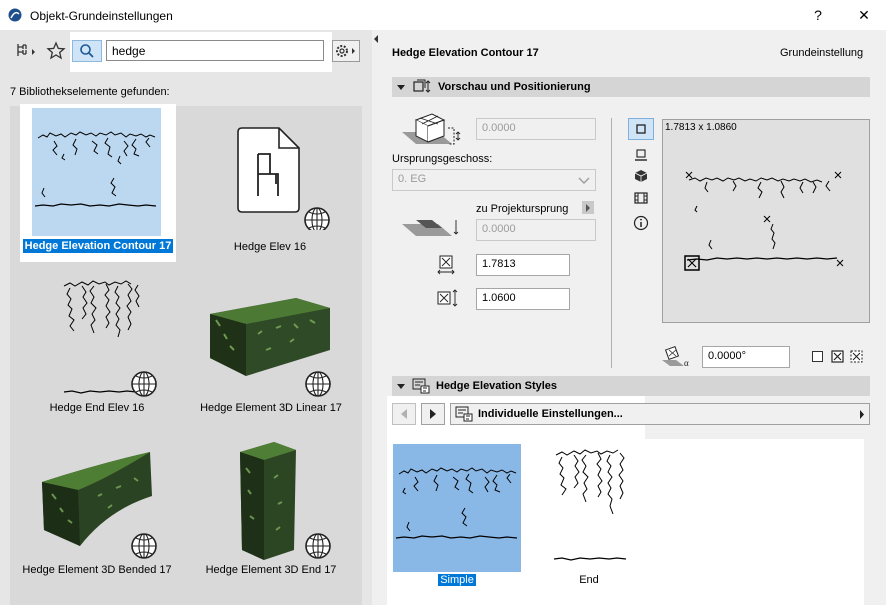 This screenshot has height=605, width=886. What do you see at coordinates (686, 363) in the screenshot?
I see `svg-text: α` at bounding box center [686, 363].